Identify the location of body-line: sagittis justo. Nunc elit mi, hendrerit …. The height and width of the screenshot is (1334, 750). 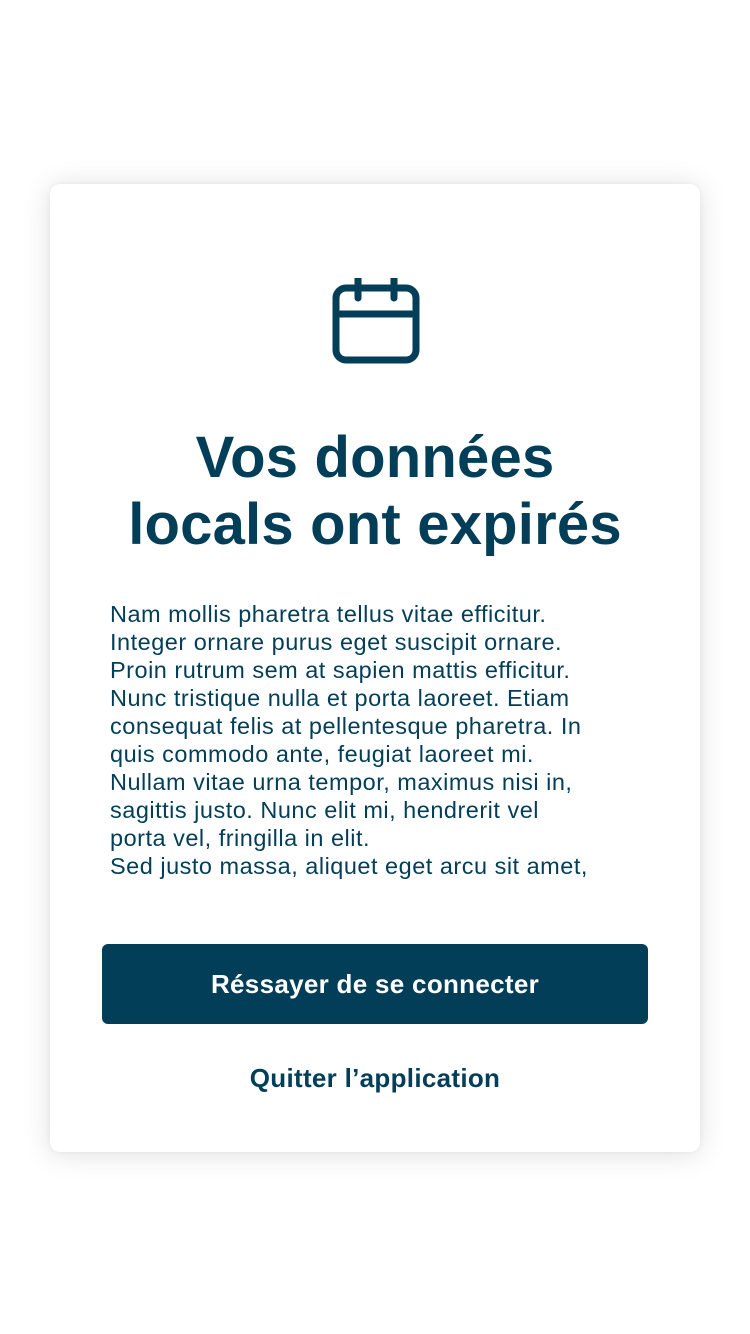
(324, 810).